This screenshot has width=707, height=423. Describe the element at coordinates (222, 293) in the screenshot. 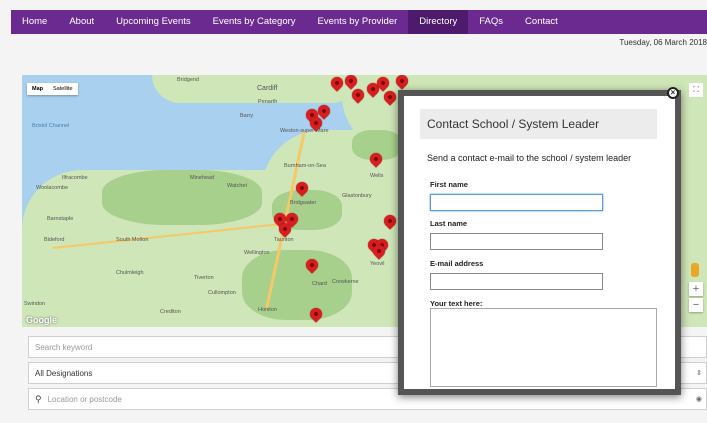

I see `map-label: Cullompton` at that location.